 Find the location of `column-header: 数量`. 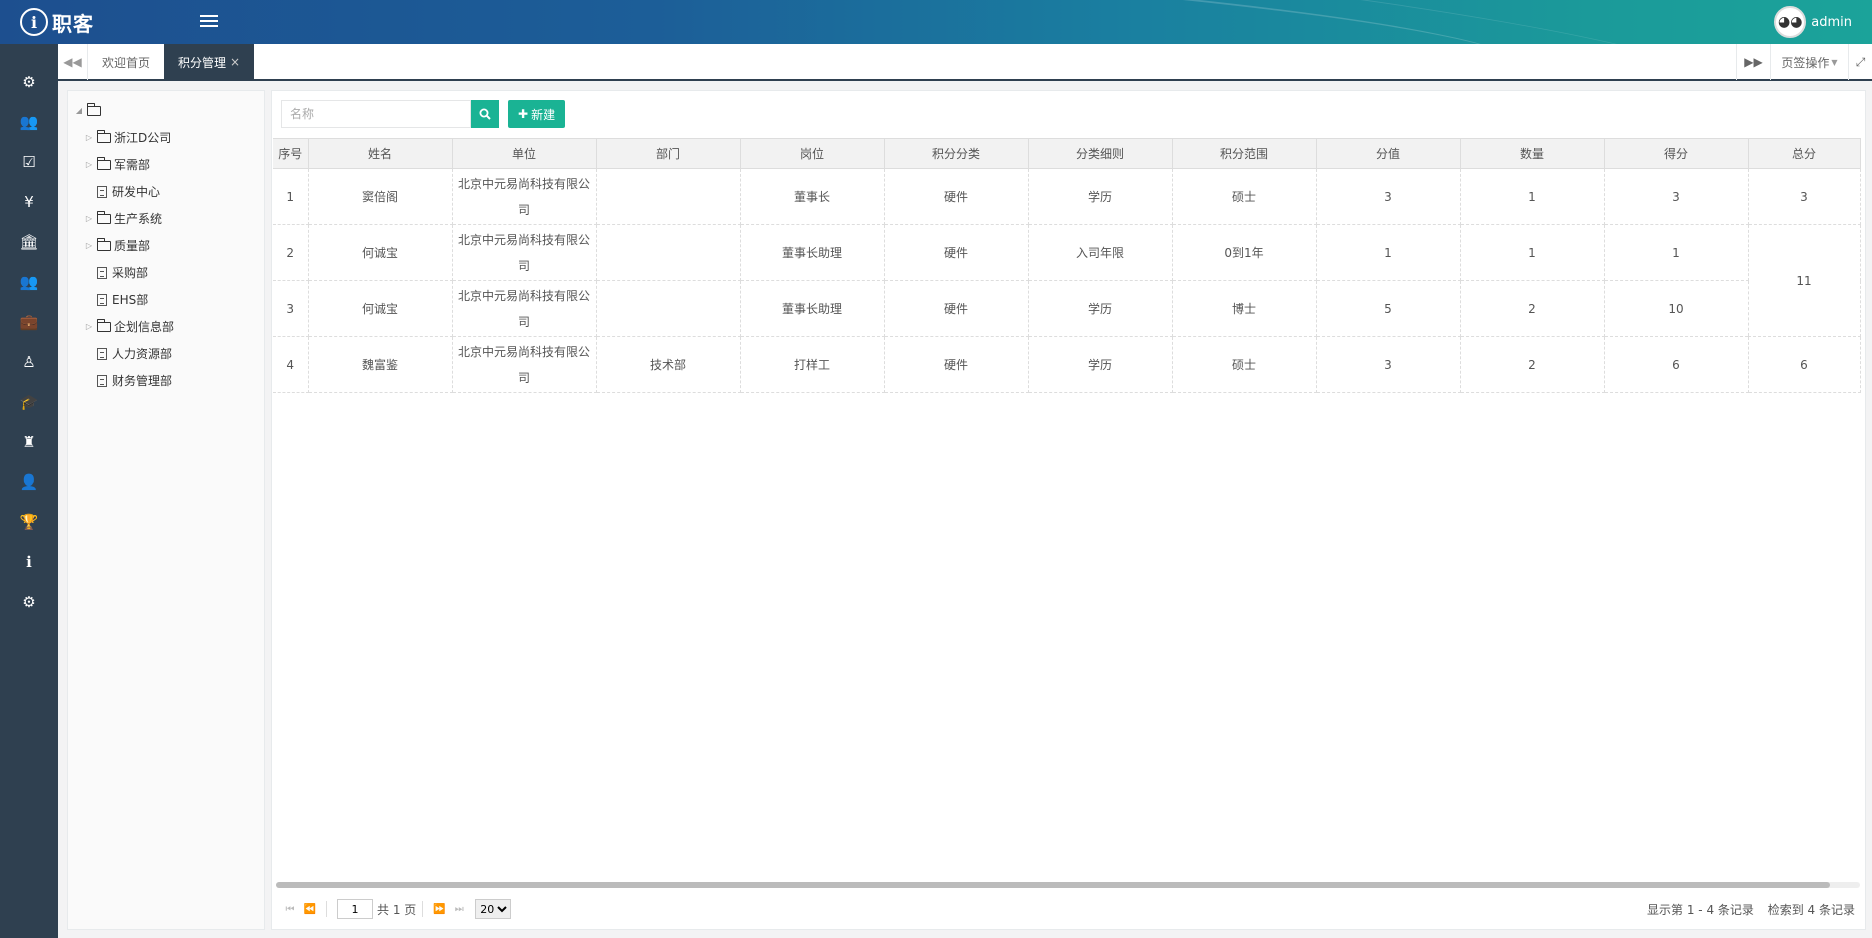

column-header: 数量 is located at coordinates (1532, 153).